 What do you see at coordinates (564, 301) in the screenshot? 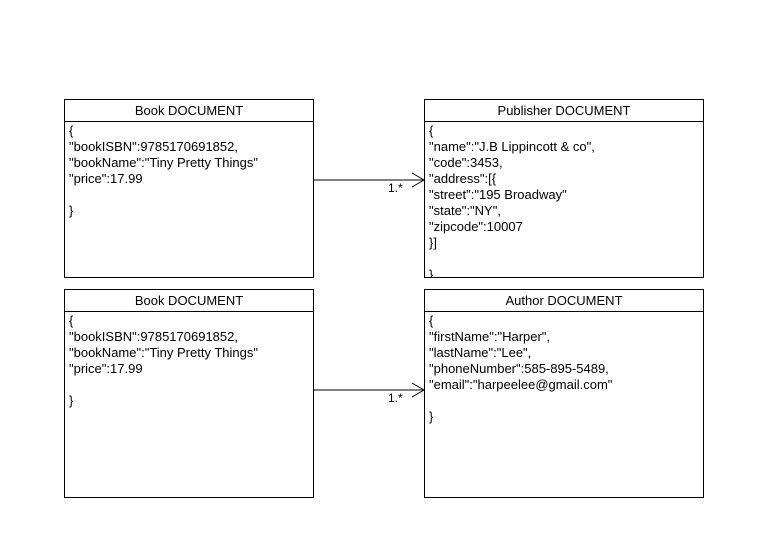
I see `box-title: Author DOCUMENT` at bounding box center [564, 301].